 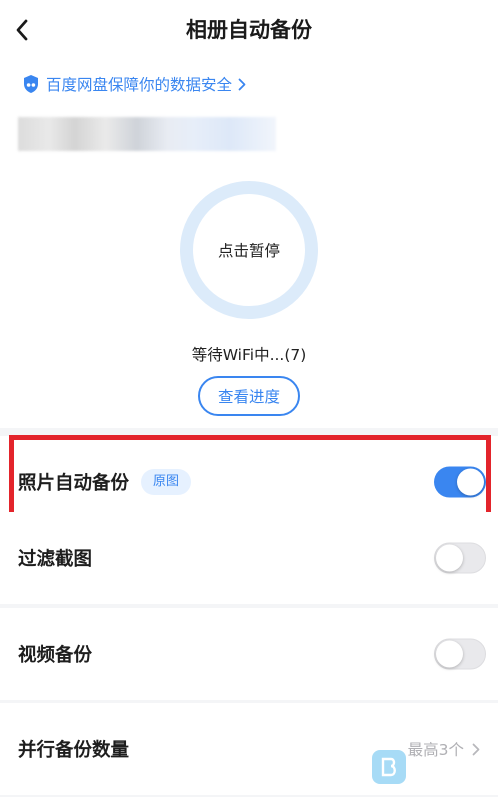 I want to click on video-backup-label: 视频备份, so click(x=55, y=655).